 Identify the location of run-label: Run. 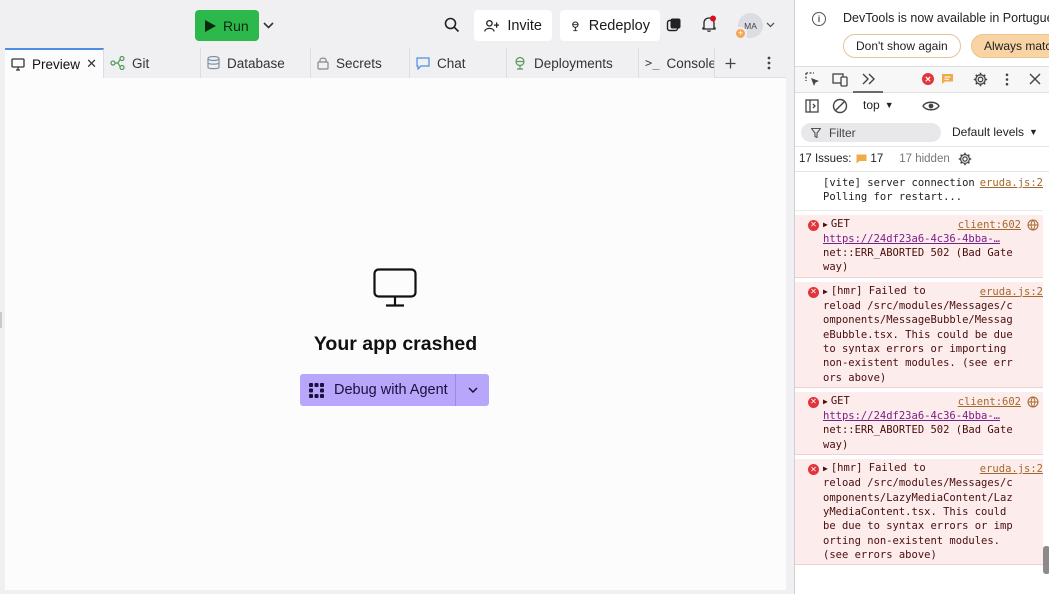
(236, 25).